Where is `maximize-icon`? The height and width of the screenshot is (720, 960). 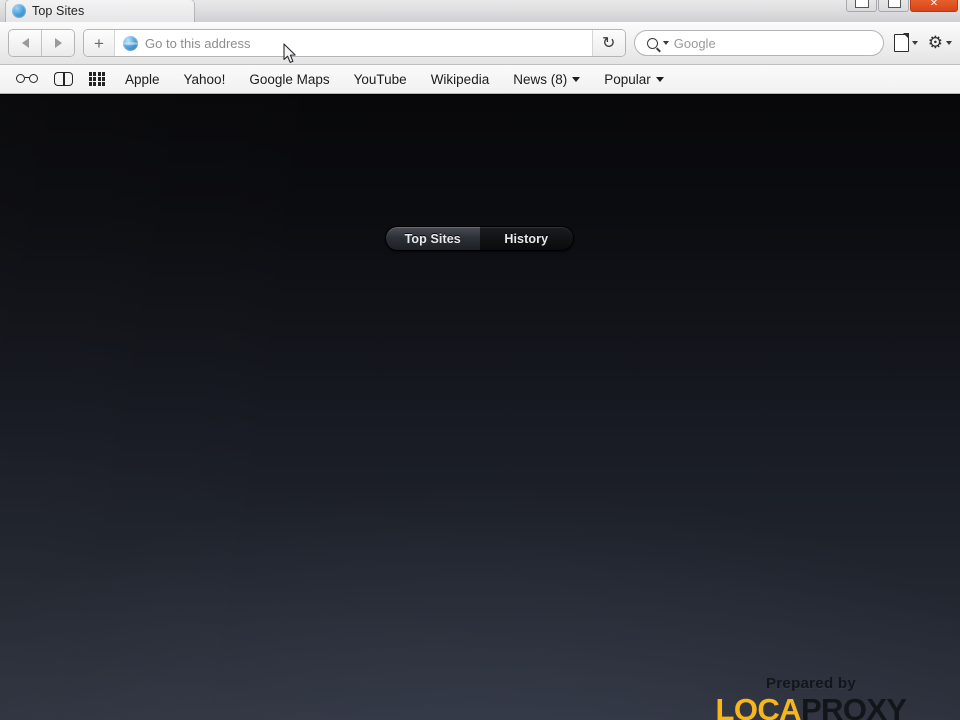
maximize-icon is located at coordinates (894, 4).